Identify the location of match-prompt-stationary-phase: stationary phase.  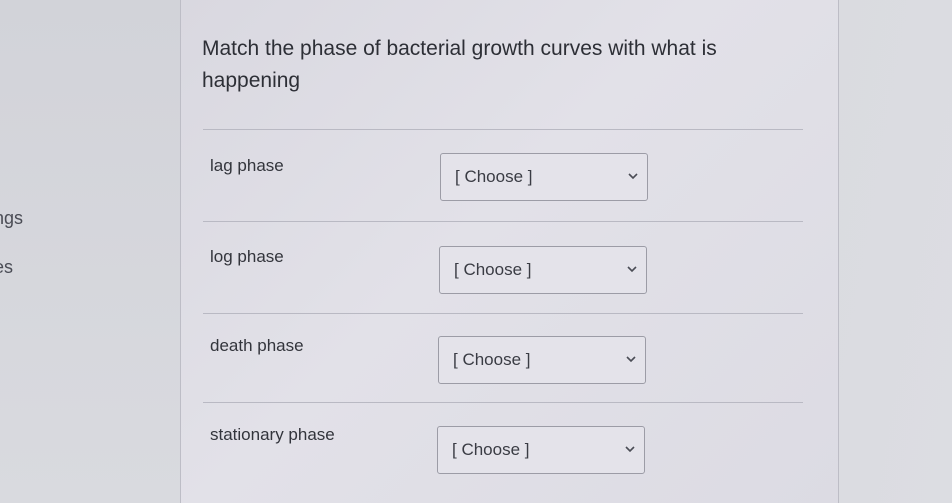
(272, 434).